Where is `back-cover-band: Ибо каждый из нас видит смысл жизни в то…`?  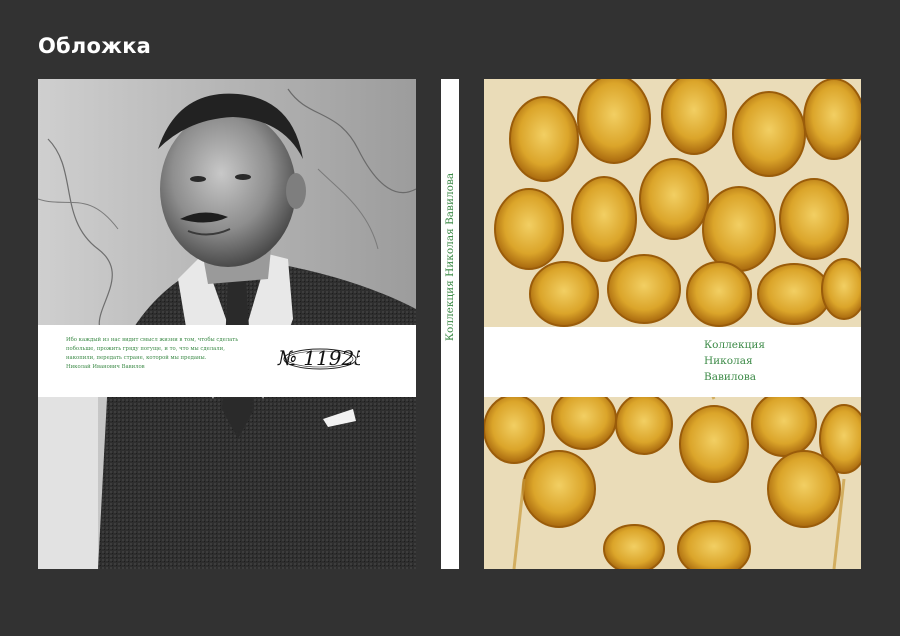
back-cover-band: Ибо каждый из нас видит смысл жизни в то… is located at coordinates (227, 361).